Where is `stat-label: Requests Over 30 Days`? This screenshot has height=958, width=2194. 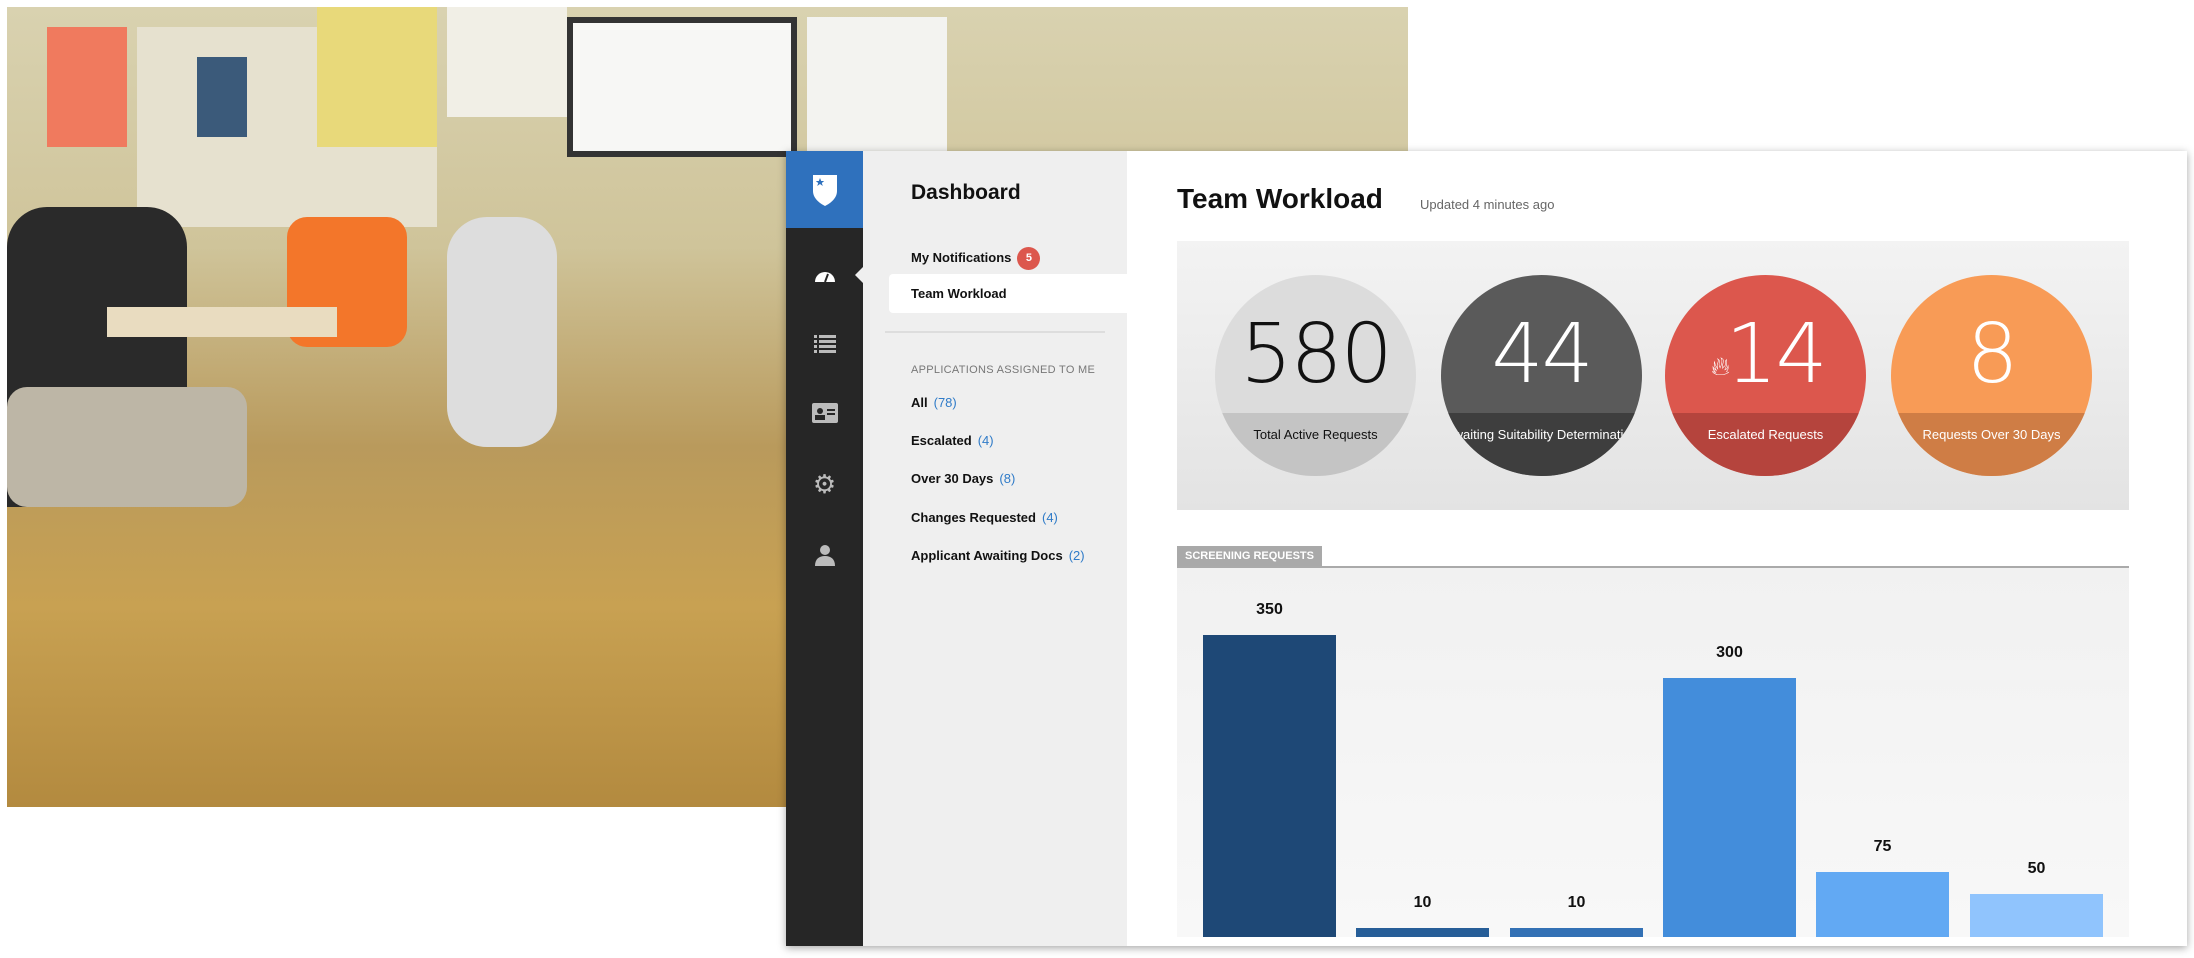
stat-label: Requests Over 30 Days is located at coordinates (1991, 444).